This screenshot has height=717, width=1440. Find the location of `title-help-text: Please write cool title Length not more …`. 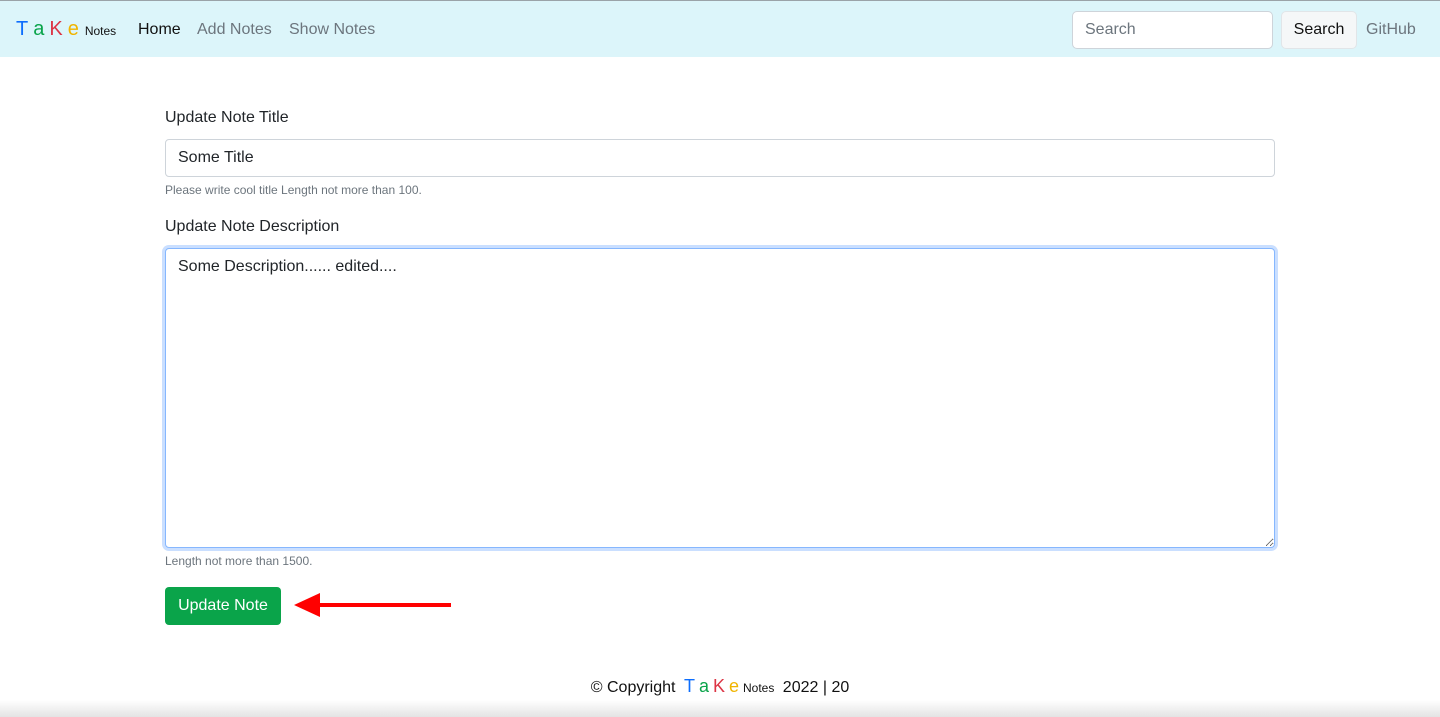

title-help-text: Please write cool title Length not more … is located at coordinates (293, 190).